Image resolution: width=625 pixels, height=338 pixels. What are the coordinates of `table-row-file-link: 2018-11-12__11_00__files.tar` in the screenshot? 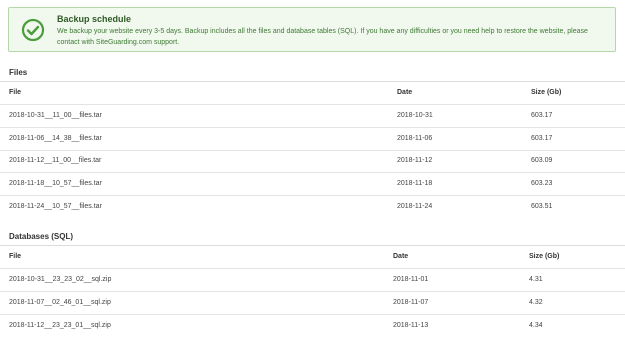 It's located at (55, 160).